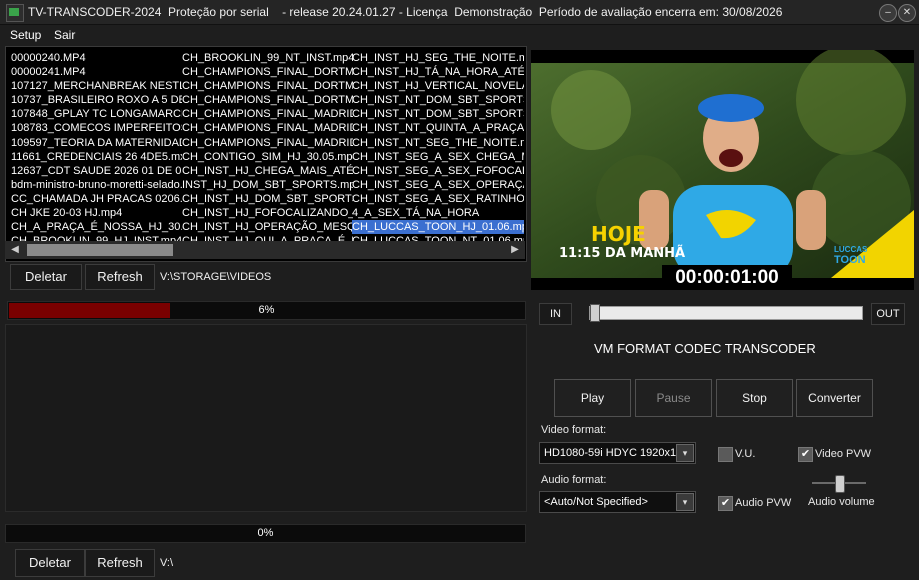 Image resolution: width=919 pixels, height=580 pixels. Describe the element at coordinates (267, 157) in the screenshot. I see `file-list-item: CH_CONTIGO_SIM_HJ_30.05.mp4` at that location.